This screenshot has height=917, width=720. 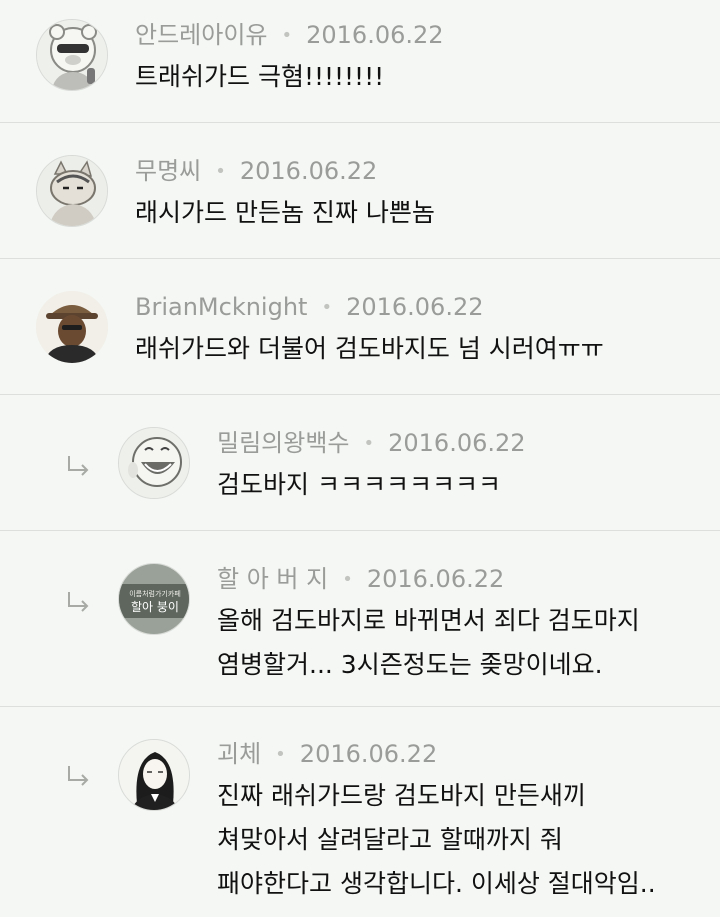 What do you see at coordinates (272, 579) in the screenshot?
I see `author-name: 할 아 버 지` at bounding box center [272, 579].